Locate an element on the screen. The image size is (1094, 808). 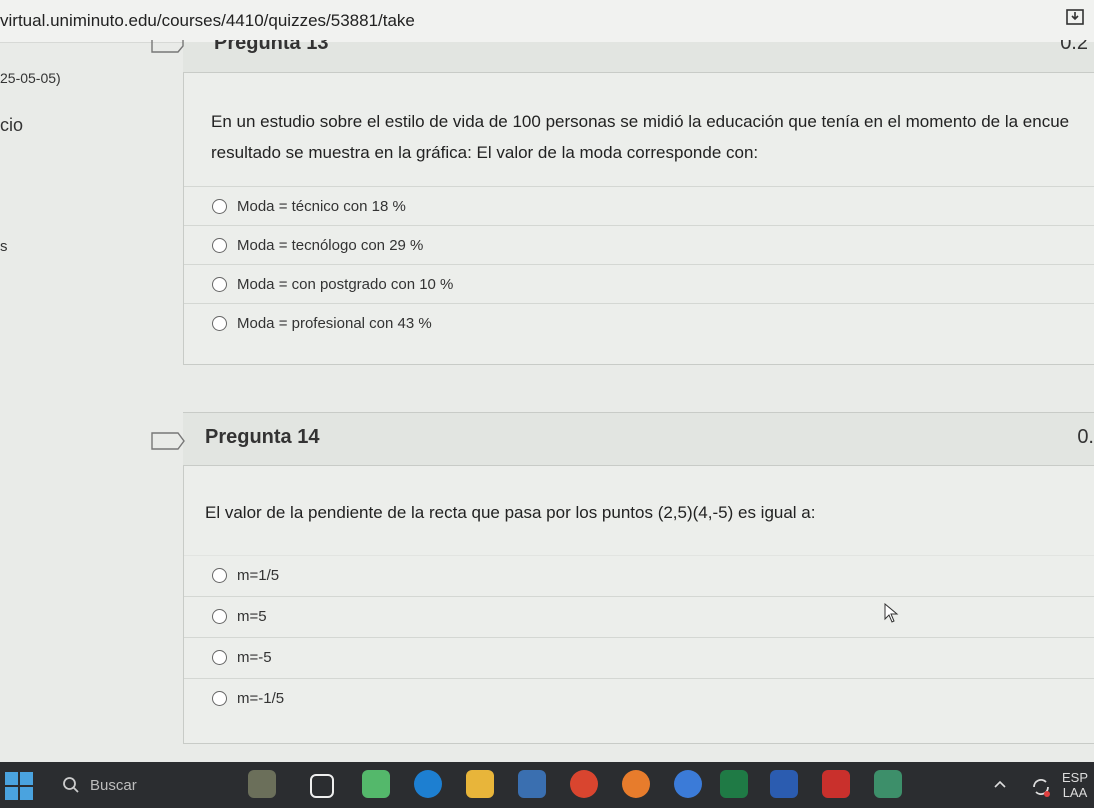
answer-option: m=-5 is located at coordinates (639, 656).